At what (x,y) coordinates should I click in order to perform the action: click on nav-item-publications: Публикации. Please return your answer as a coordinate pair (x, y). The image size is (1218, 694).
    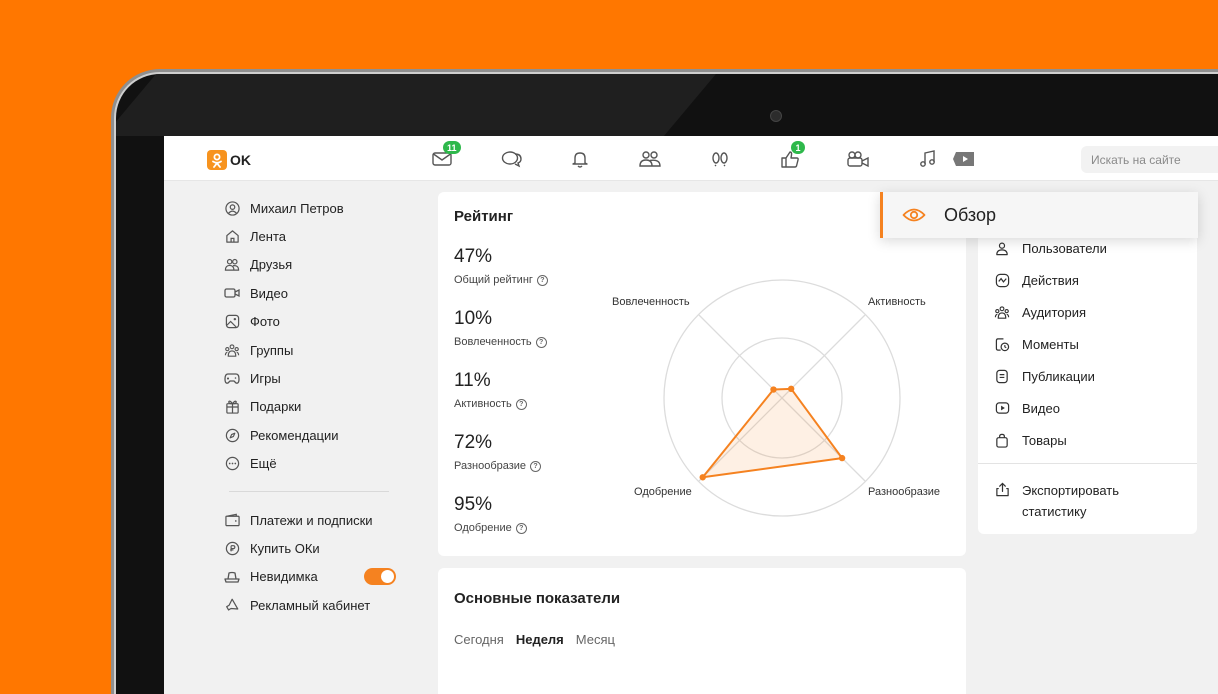
    Looking at the image, I should click on (1044, 376).